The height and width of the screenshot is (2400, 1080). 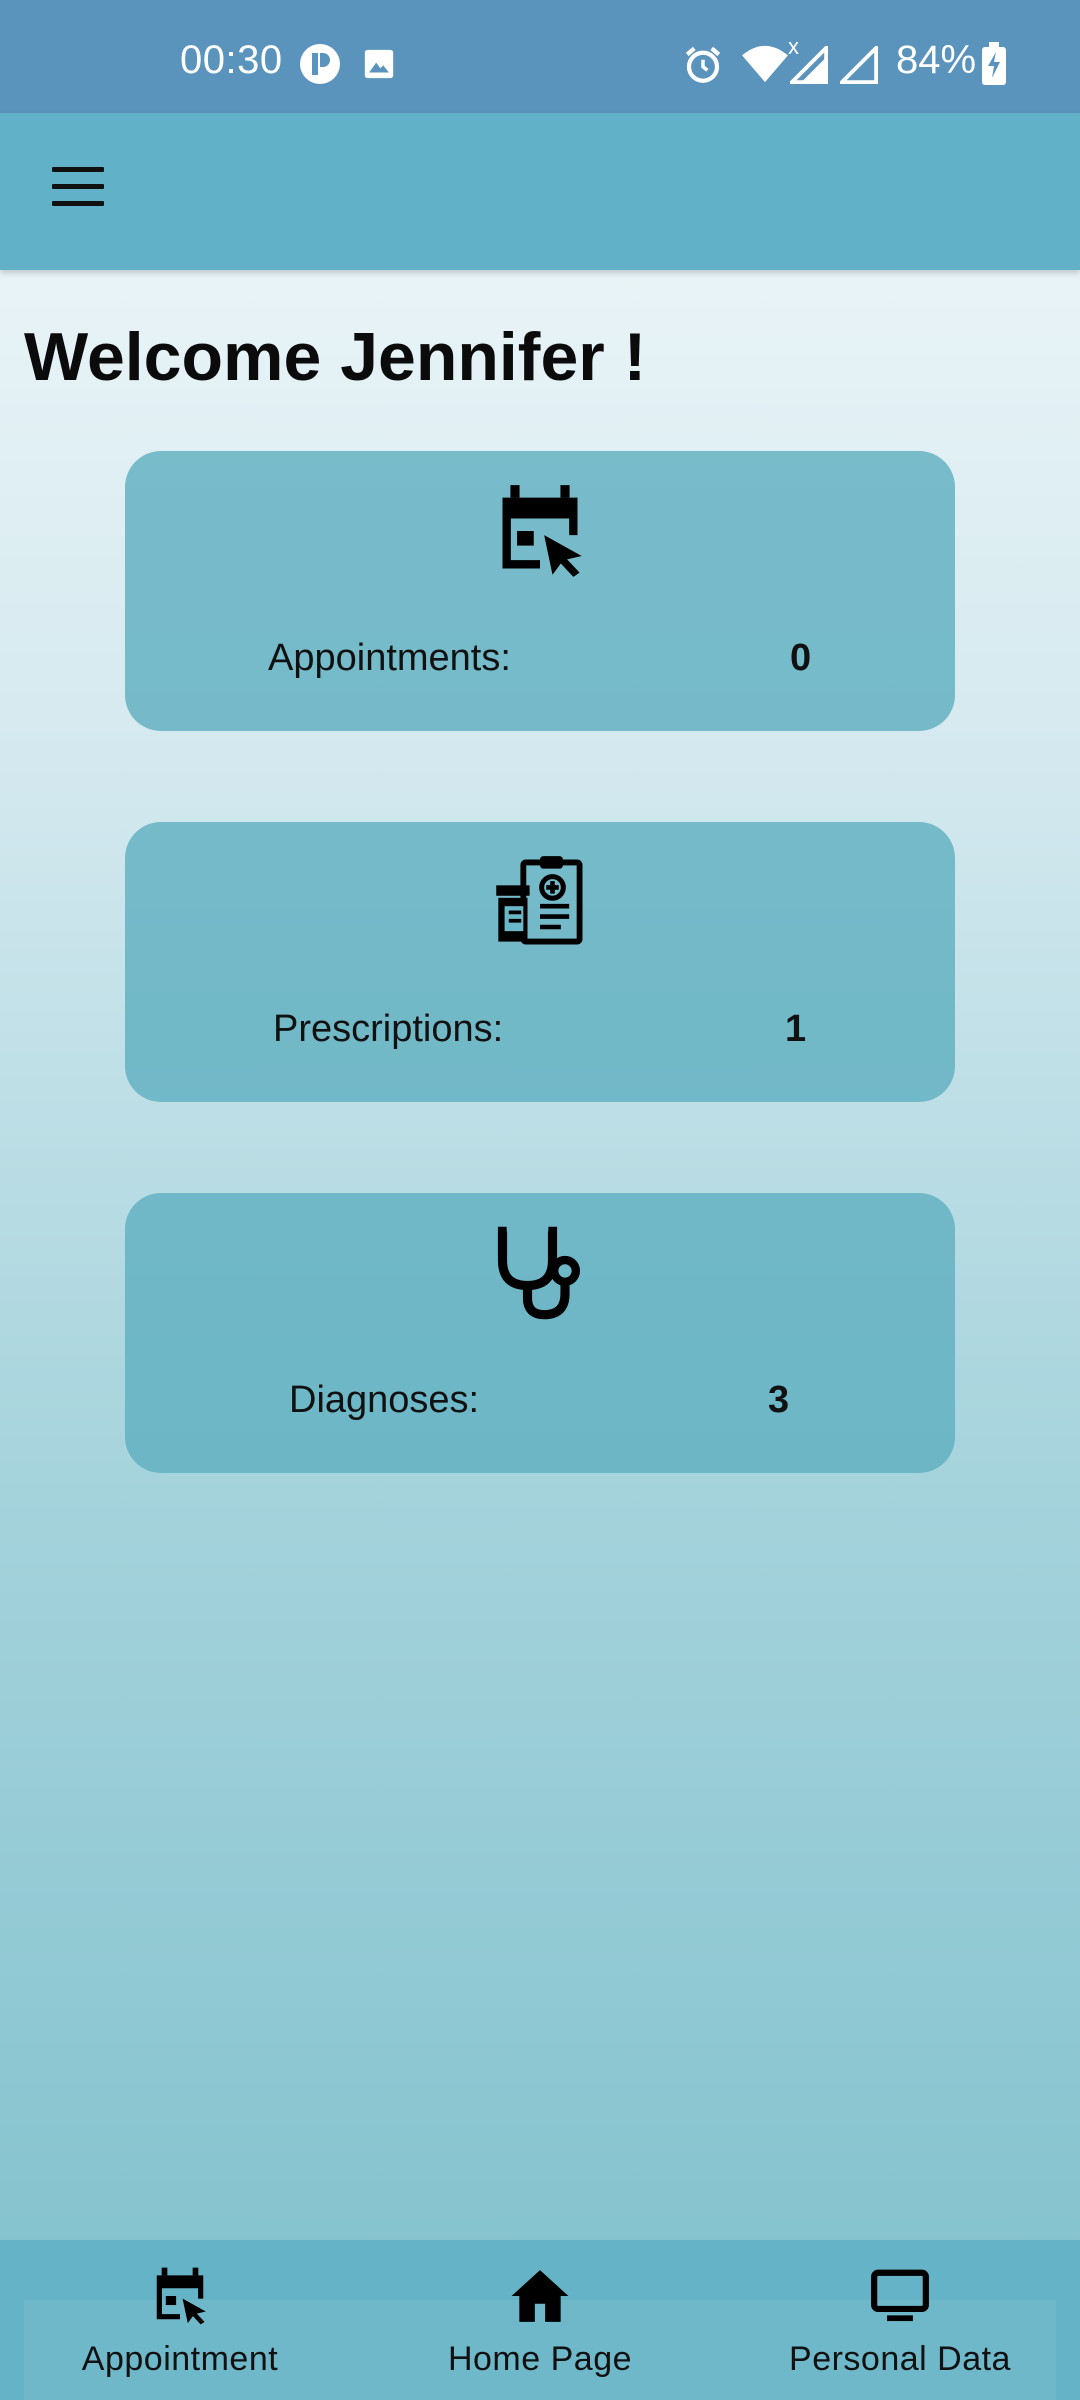 I want to click on prescription-clipboard-icon, so click(x=539, y=900).